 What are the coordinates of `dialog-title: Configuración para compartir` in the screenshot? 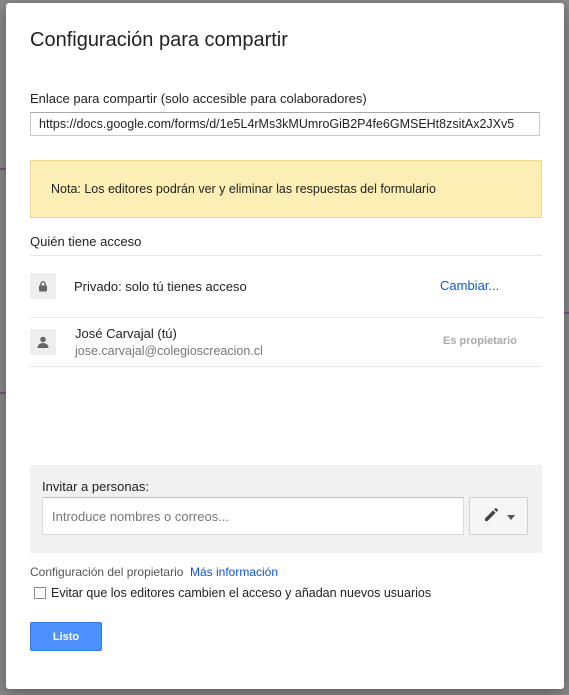 It's located at (159, 40).